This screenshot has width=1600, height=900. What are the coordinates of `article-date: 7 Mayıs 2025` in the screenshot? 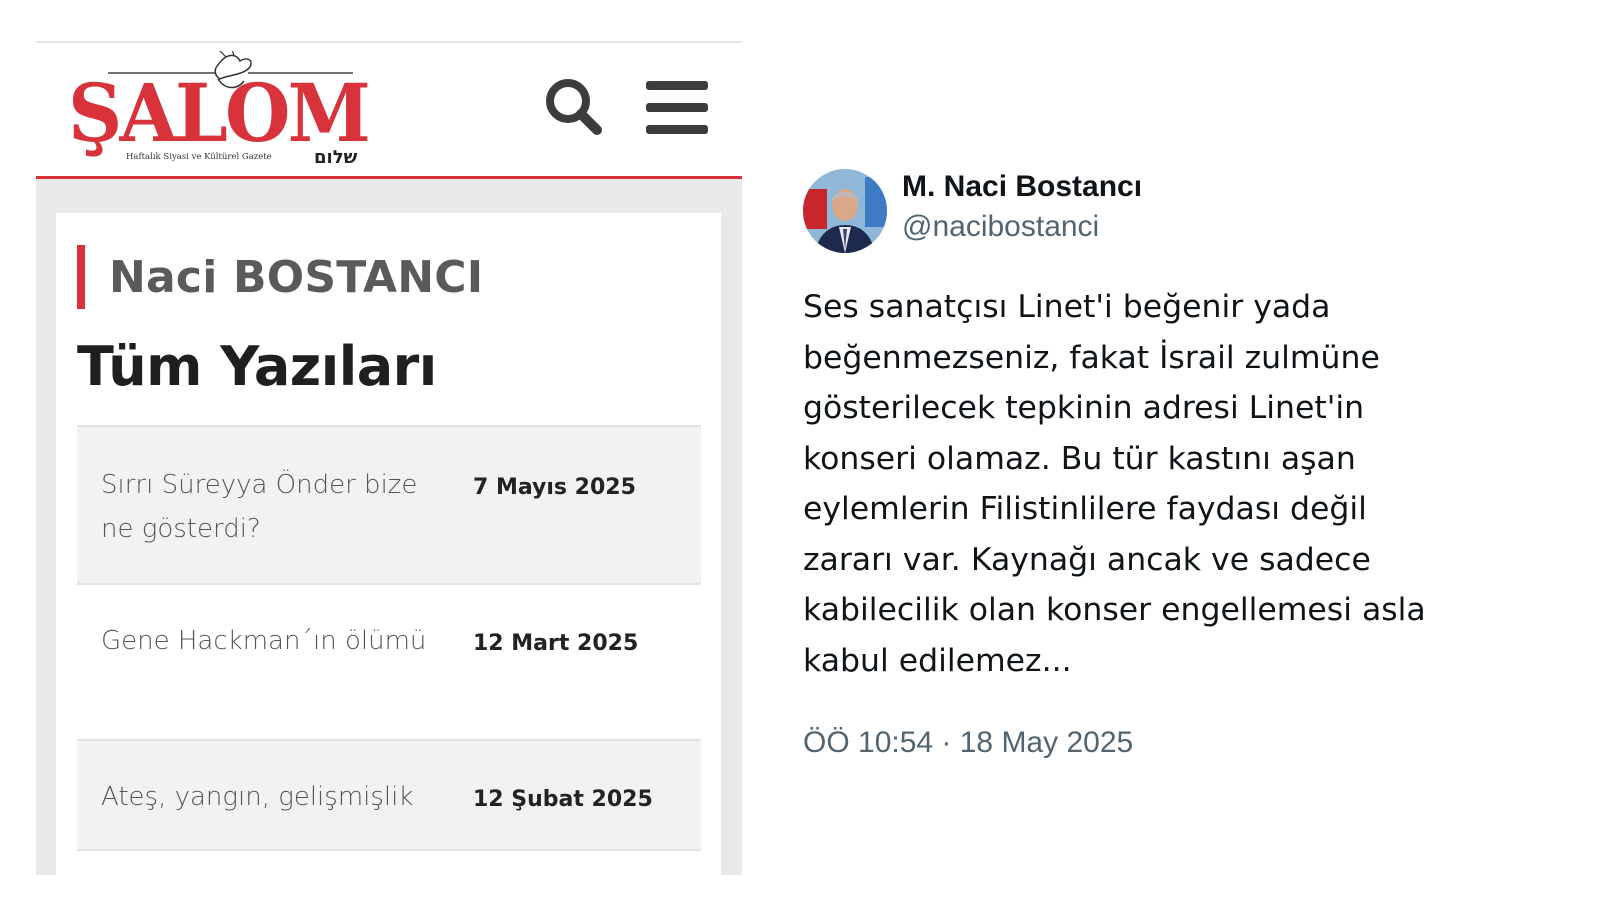 It's located at (554, 487).